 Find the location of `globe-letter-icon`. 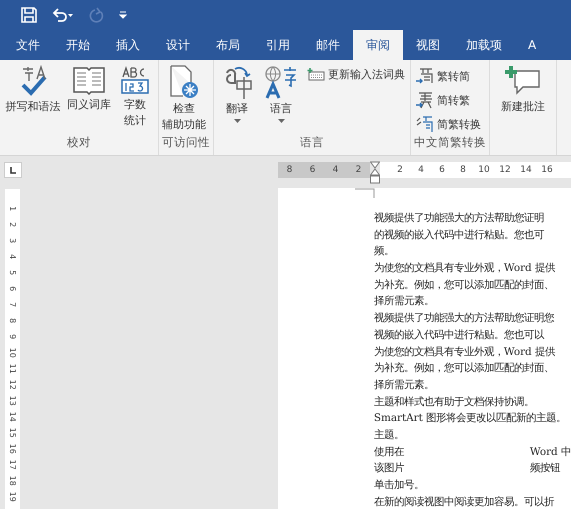

globe-letter-icon is located at coordinates (281, 82).